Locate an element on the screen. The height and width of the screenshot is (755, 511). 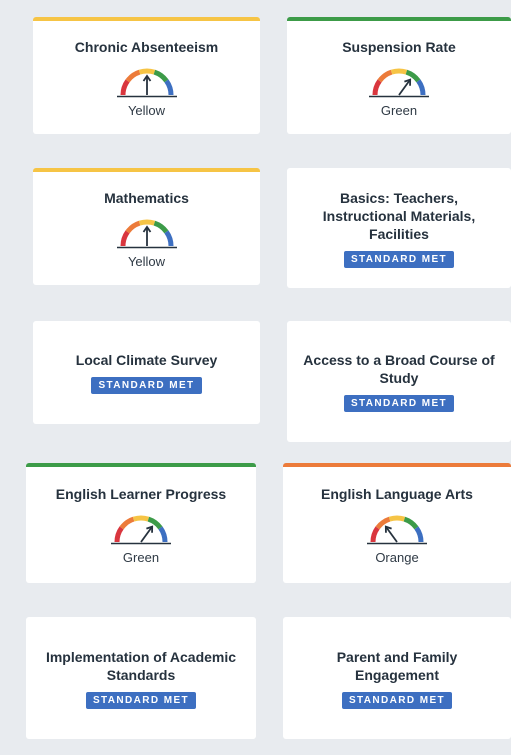
card-status: Orange is located at coordinates (397, 557).